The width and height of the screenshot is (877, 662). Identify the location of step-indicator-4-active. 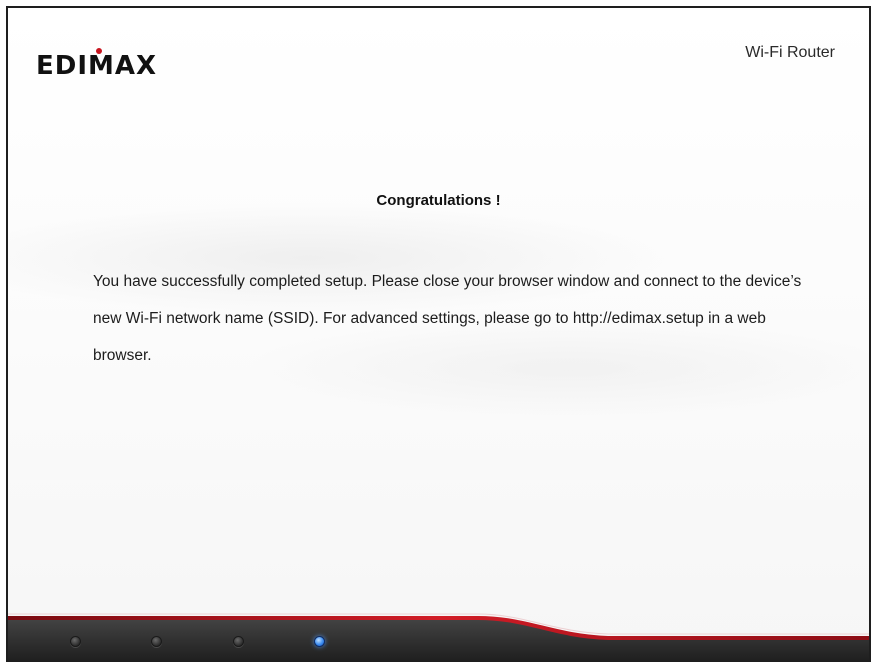
(319, 641).